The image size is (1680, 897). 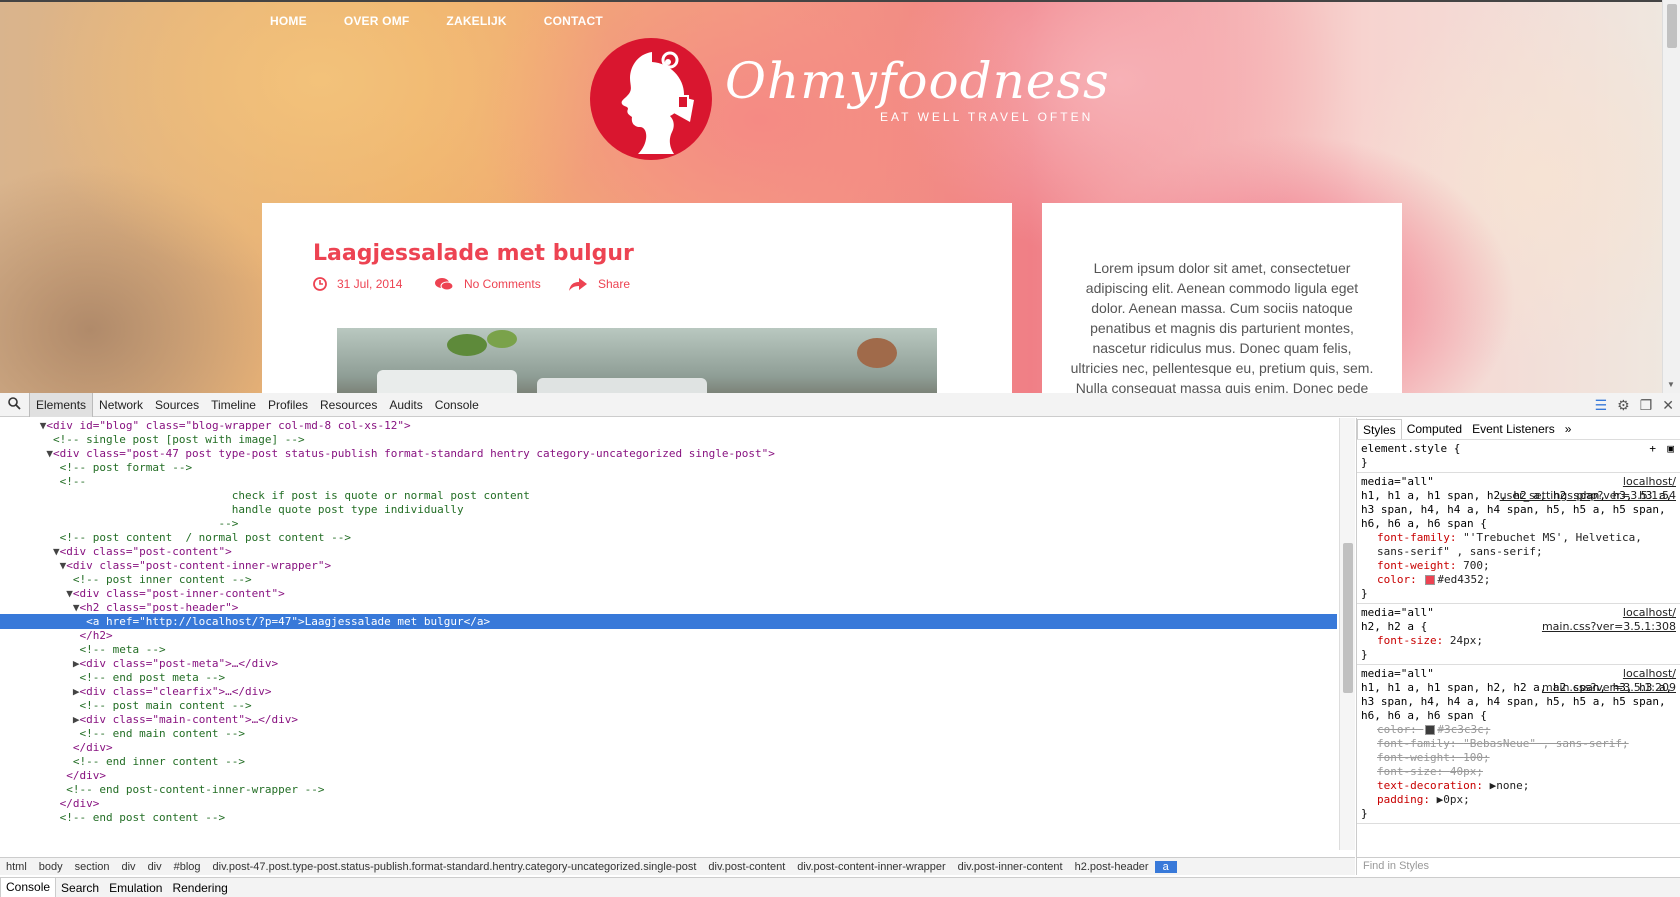 What do you see at coordinates (502, 284) in the screenshot?
I see `post-comments: No Comments` at bounding box center [502, 284].